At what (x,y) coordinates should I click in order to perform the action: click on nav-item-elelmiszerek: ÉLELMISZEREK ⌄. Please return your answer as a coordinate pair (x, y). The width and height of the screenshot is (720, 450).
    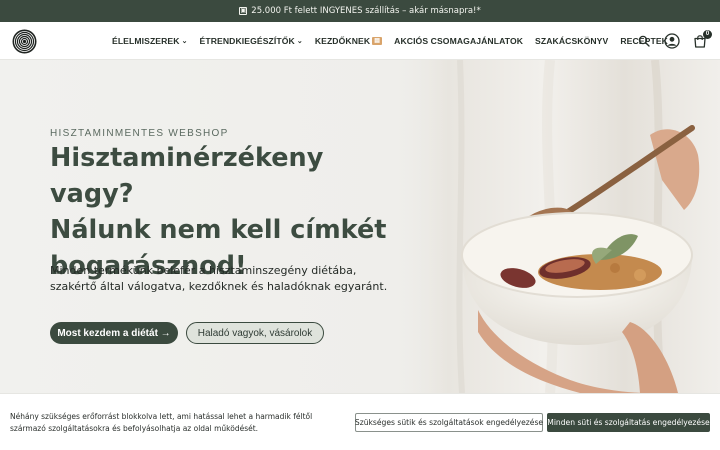
    Looking at the image, I should click on (150, 41).